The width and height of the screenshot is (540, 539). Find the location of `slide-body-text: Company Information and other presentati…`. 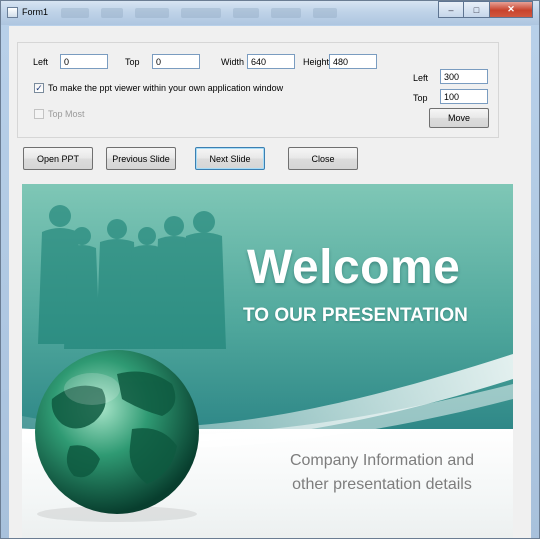

slide-body-text: Company Information and other presentati… is located at coordinates (382, 473).